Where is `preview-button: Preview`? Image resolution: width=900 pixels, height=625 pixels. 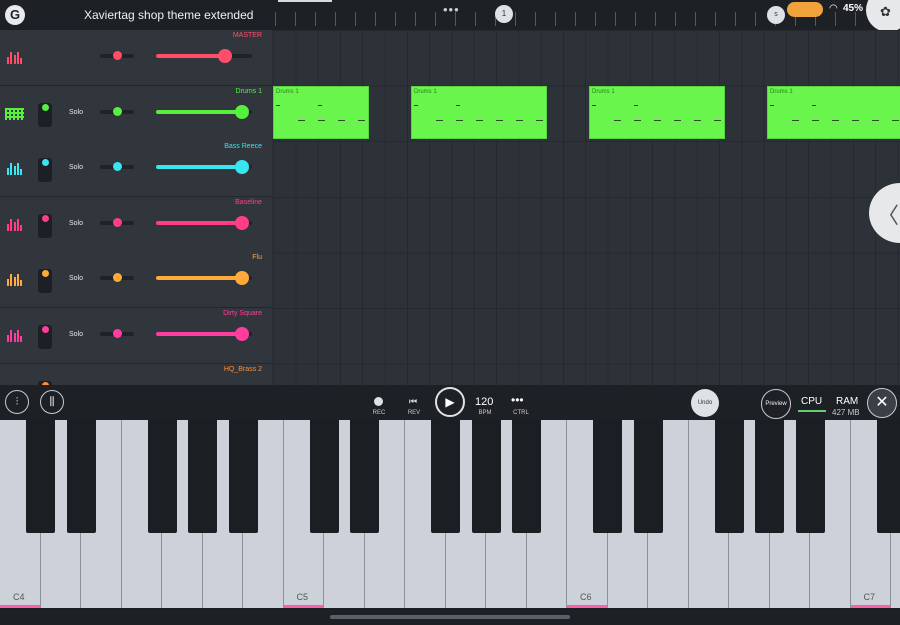 preview-button: Preview is located at coordinates (776, 404).